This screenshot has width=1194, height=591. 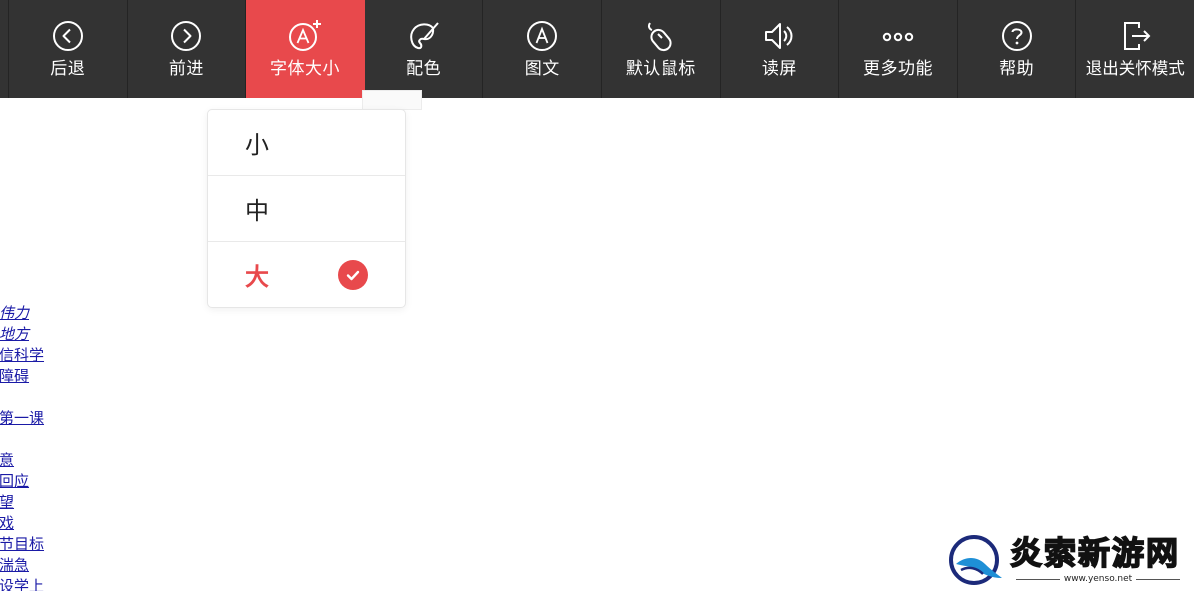 What do you see at coordinates (659, 37) in the screenshot?
I see `mouse-icon` at bounding box center [659, 37].